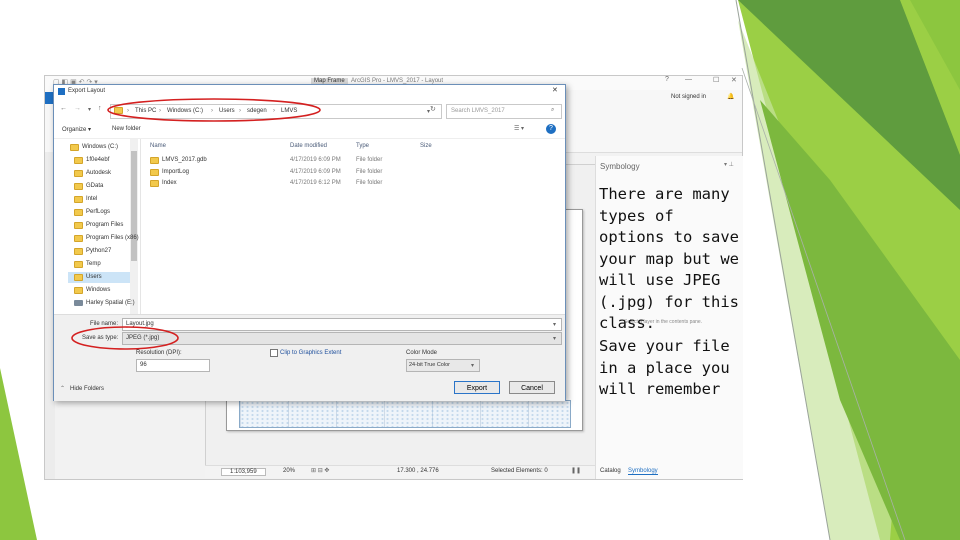 Image resolution: width=960 pixels, height=540 pixels. What do you see at coordinates (554, 324) in the screenshot?
I see `file-name-dropdown-icon: ▾` at bounding box center [554, 324].